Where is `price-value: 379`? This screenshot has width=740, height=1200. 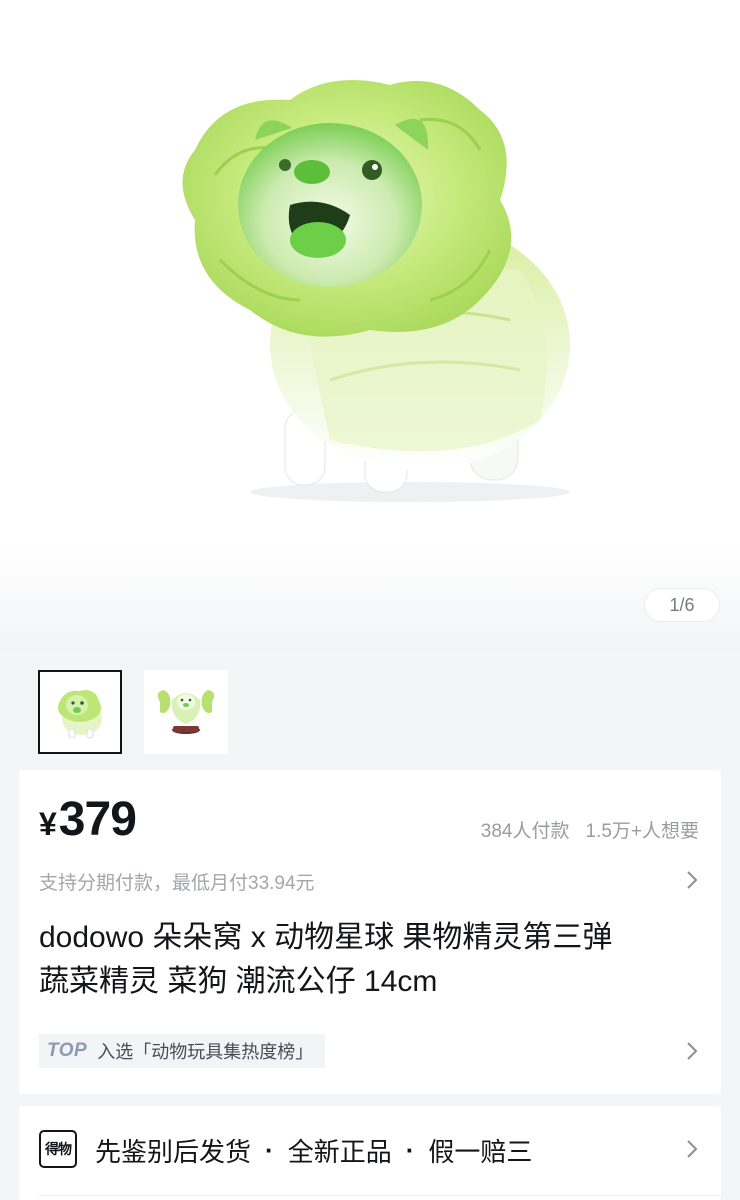 price-value: 379 is located at coordinates (97, 819).